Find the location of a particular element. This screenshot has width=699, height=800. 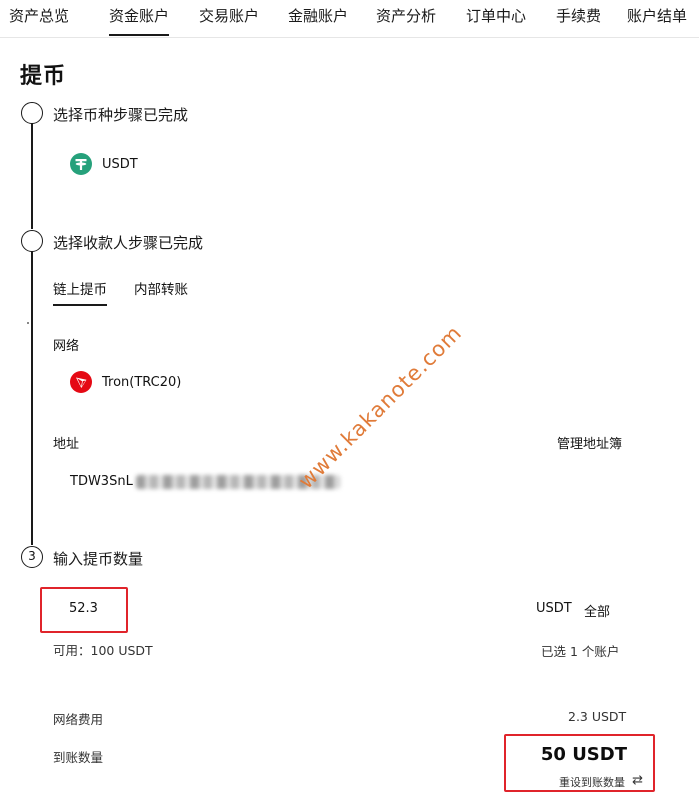

tab-asset-overview: 资产总览 is located at coordinates (39, 15).